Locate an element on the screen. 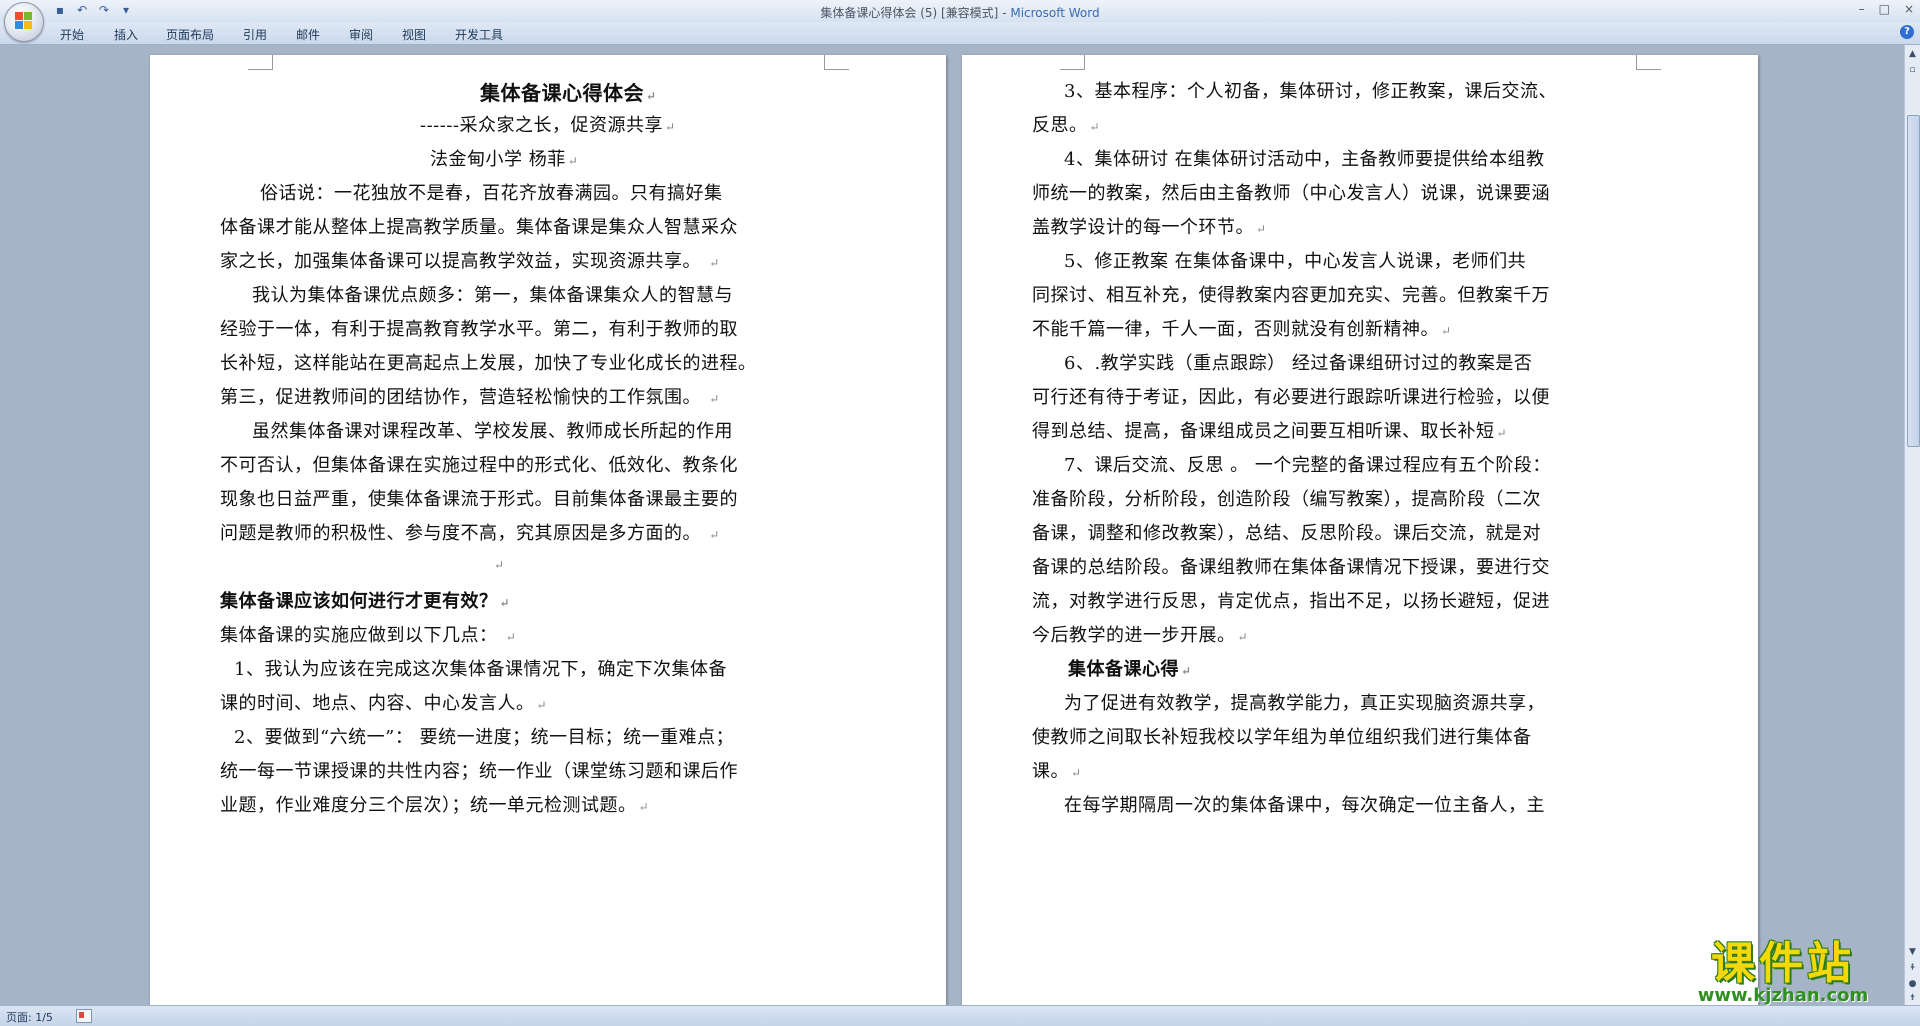 This screenshot has width=1920, height=1026. document-line: 统一每一节课授课的共性内容；统一作业（课堂练习题和课后作 is located at coordinates (480, 770).